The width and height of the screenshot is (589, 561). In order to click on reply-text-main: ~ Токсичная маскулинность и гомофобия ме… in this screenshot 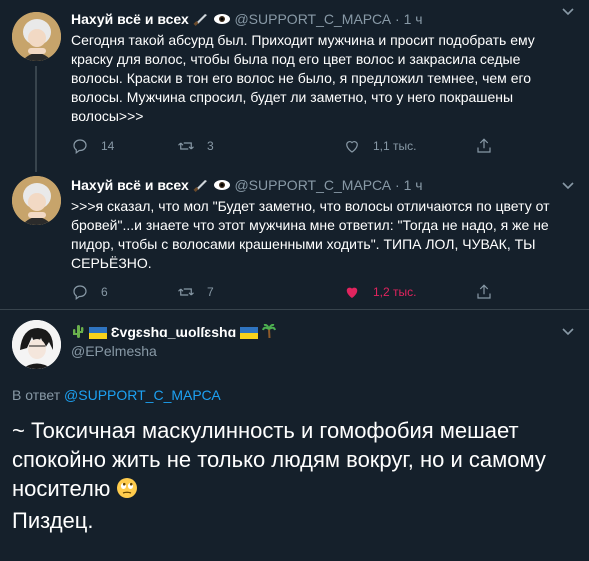, I will do `click(279, 459)`.